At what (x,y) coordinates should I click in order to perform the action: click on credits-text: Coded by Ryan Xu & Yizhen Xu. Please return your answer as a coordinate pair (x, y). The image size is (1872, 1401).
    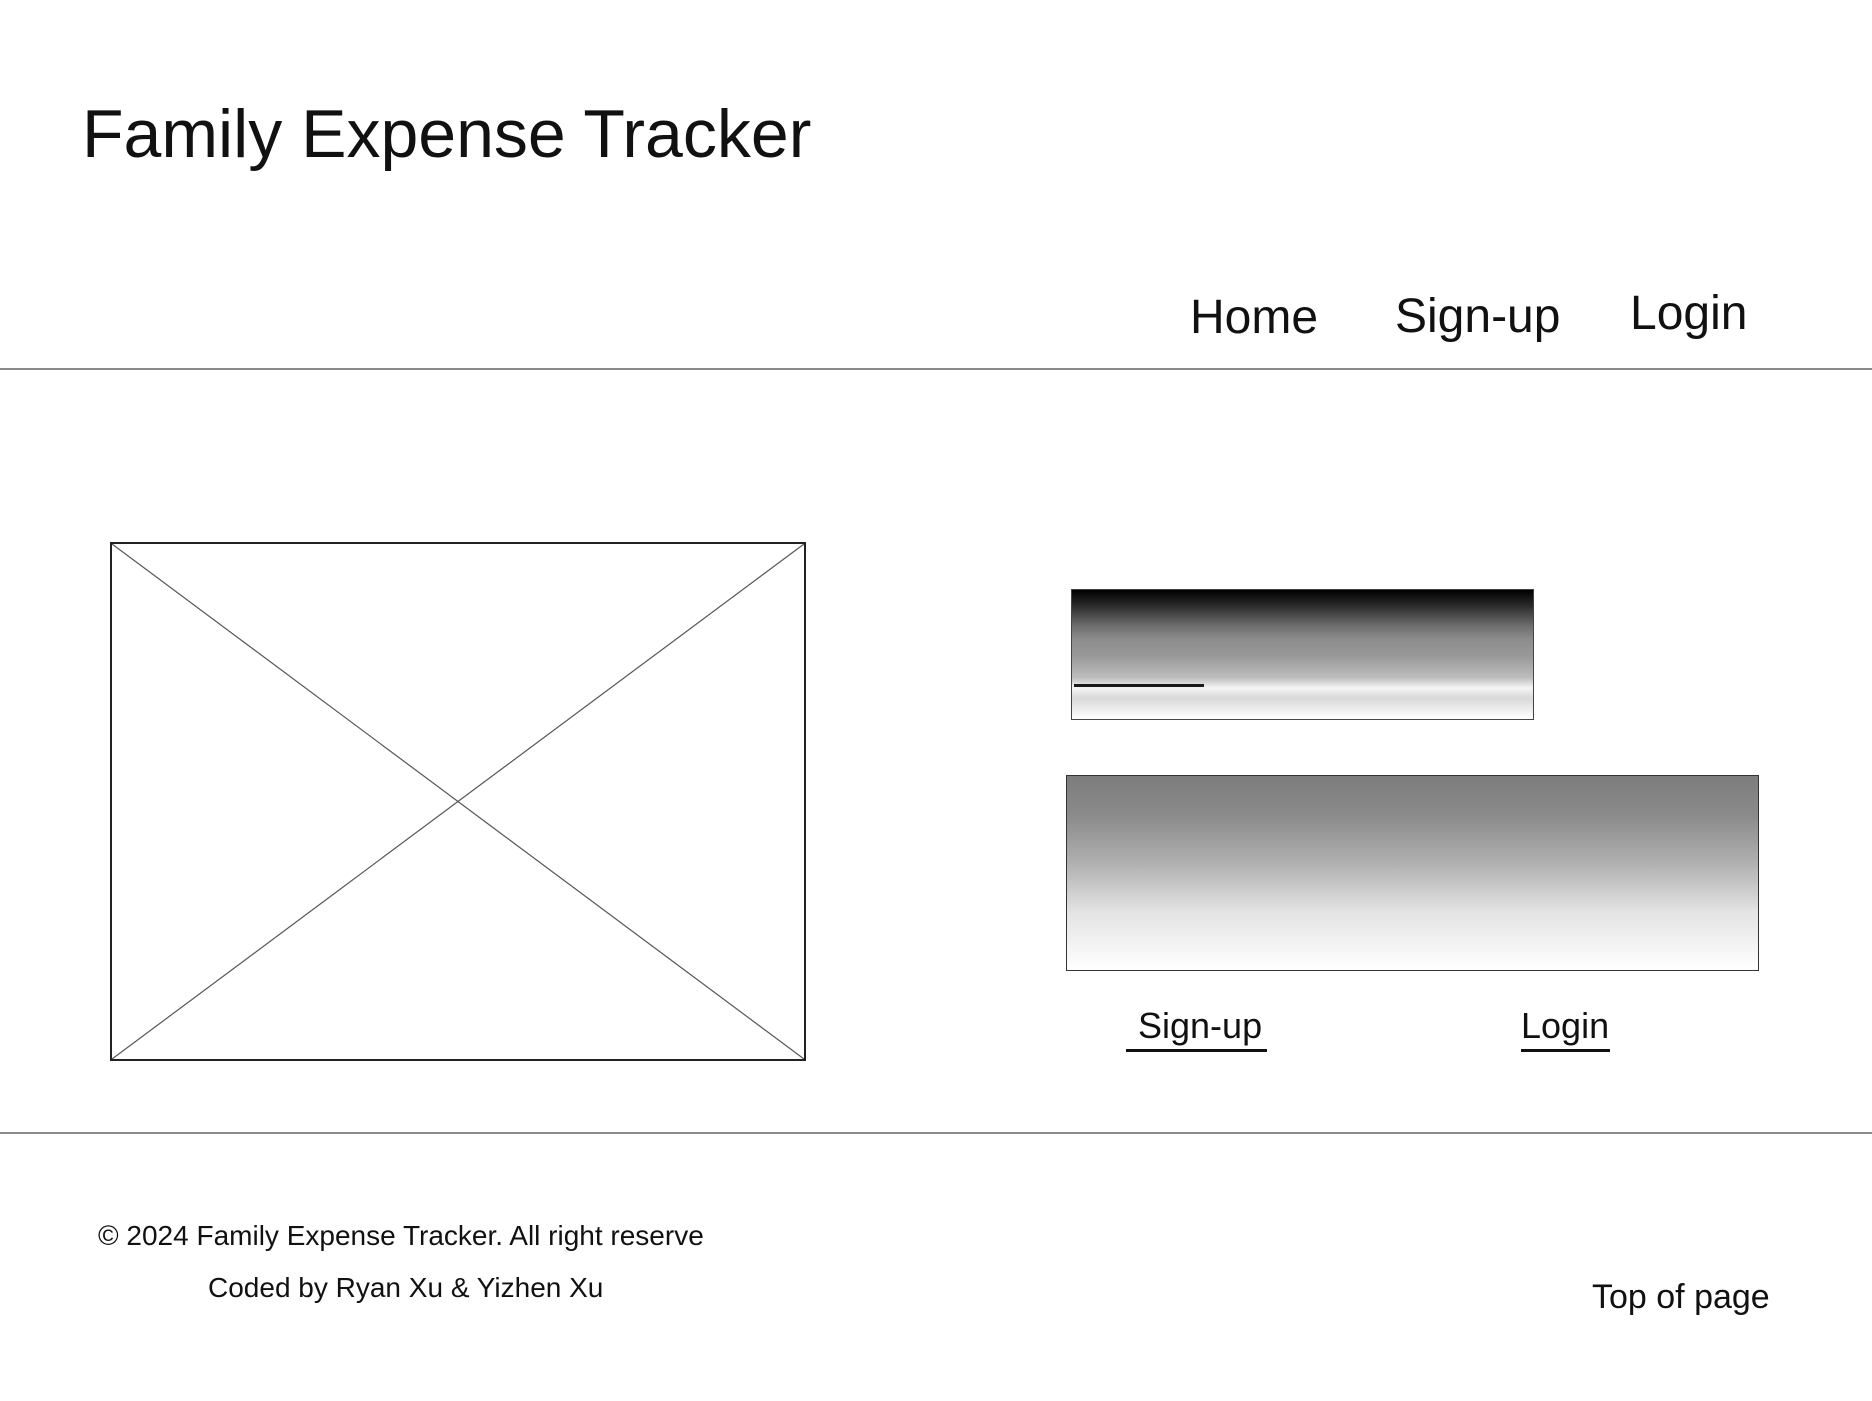
    Looking at the image, I should click on (406, 1287).